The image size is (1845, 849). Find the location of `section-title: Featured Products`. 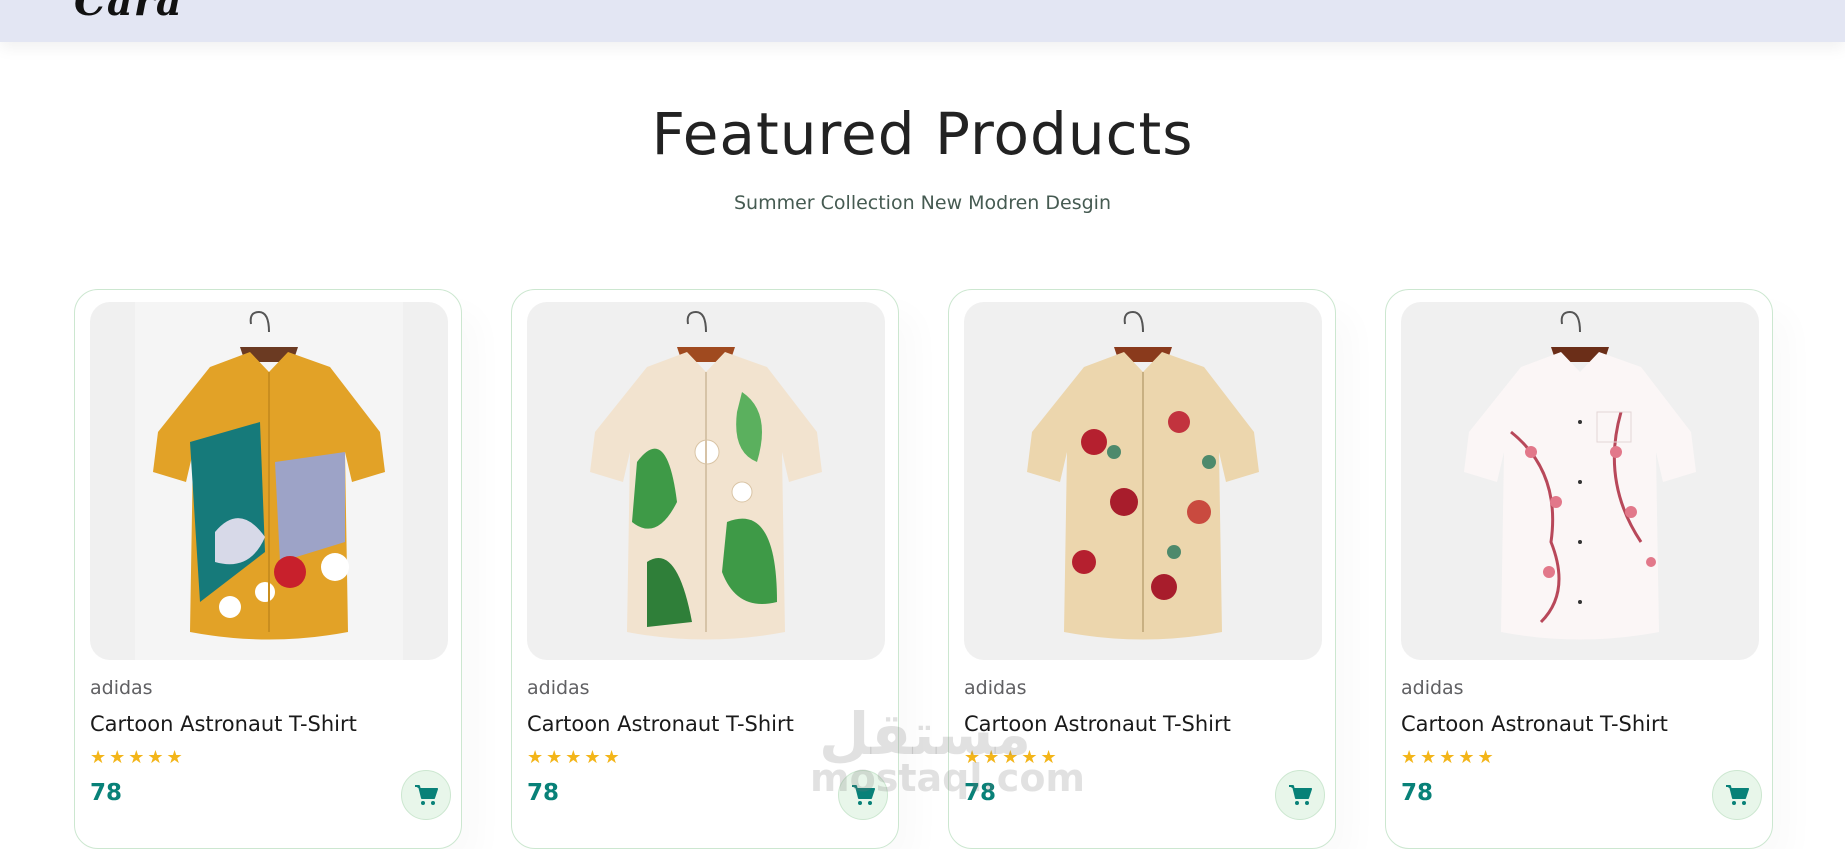

section-title: Featured Products is located at coordinates (922, 134).